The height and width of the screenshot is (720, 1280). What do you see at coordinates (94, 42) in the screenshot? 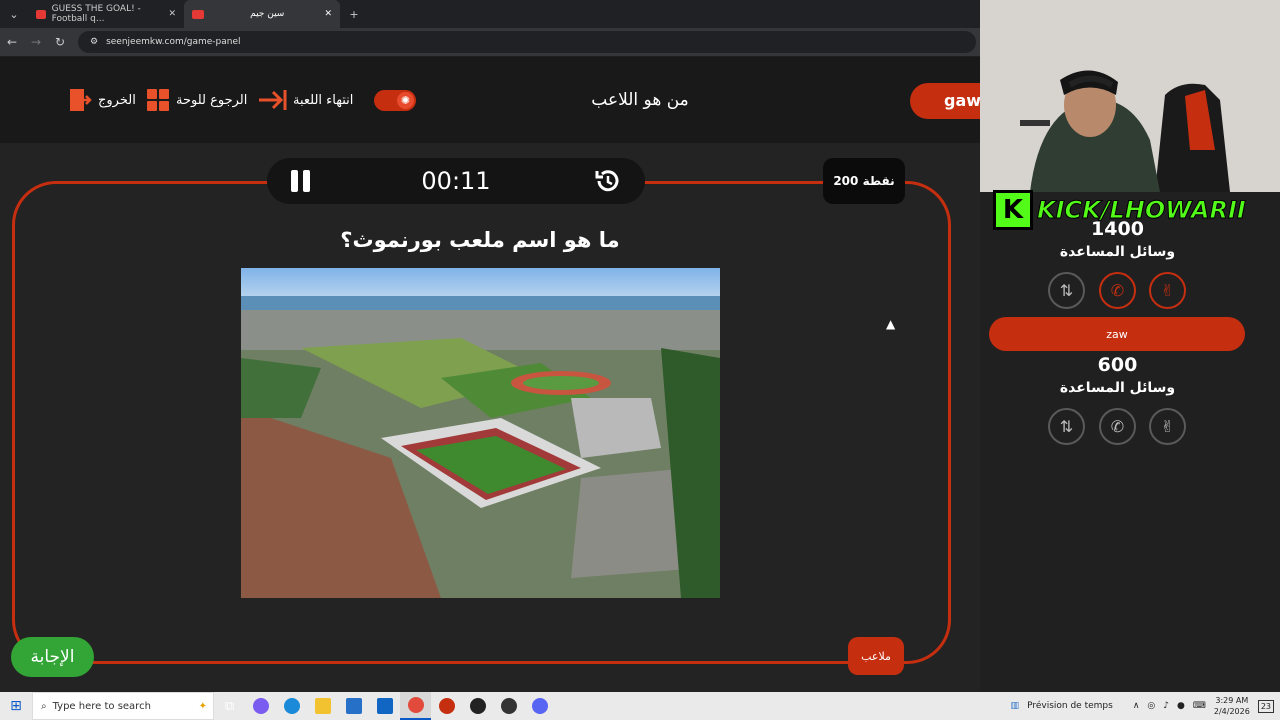
I see `site-info-icon: ⚙` at bounding box center [94, 42].